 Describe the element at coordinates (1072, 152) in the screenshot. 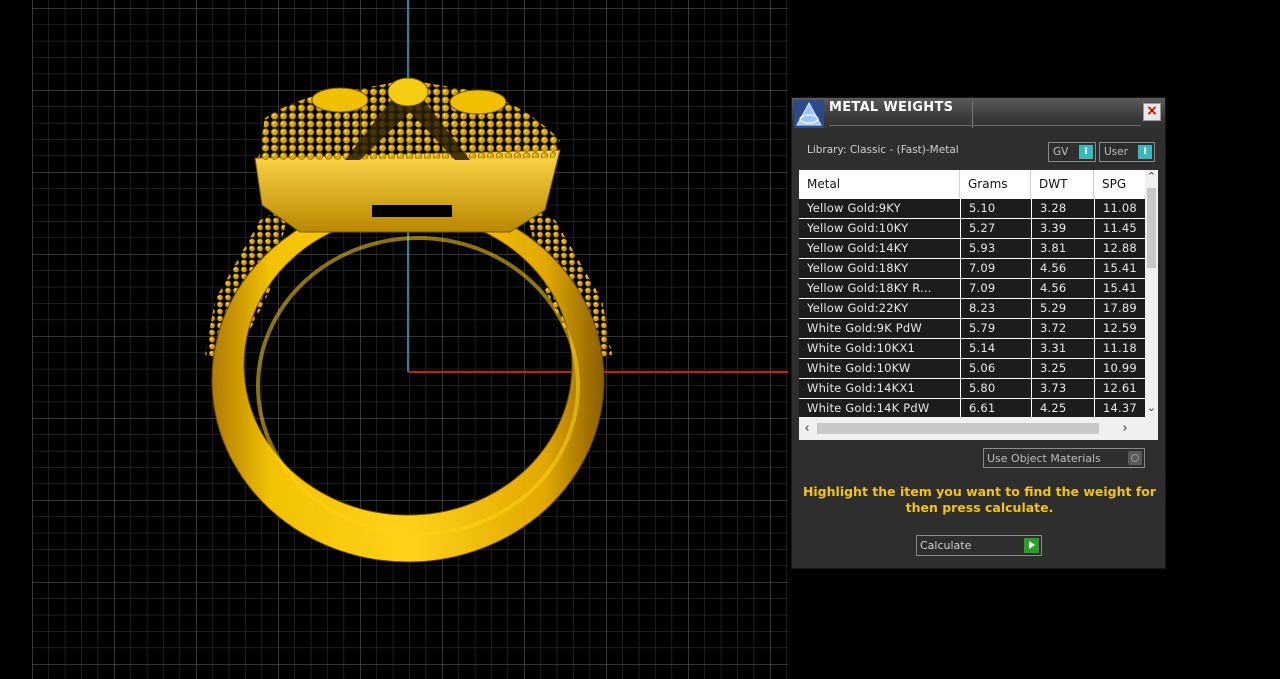

I see `gv-toggle: GV I` at that location.